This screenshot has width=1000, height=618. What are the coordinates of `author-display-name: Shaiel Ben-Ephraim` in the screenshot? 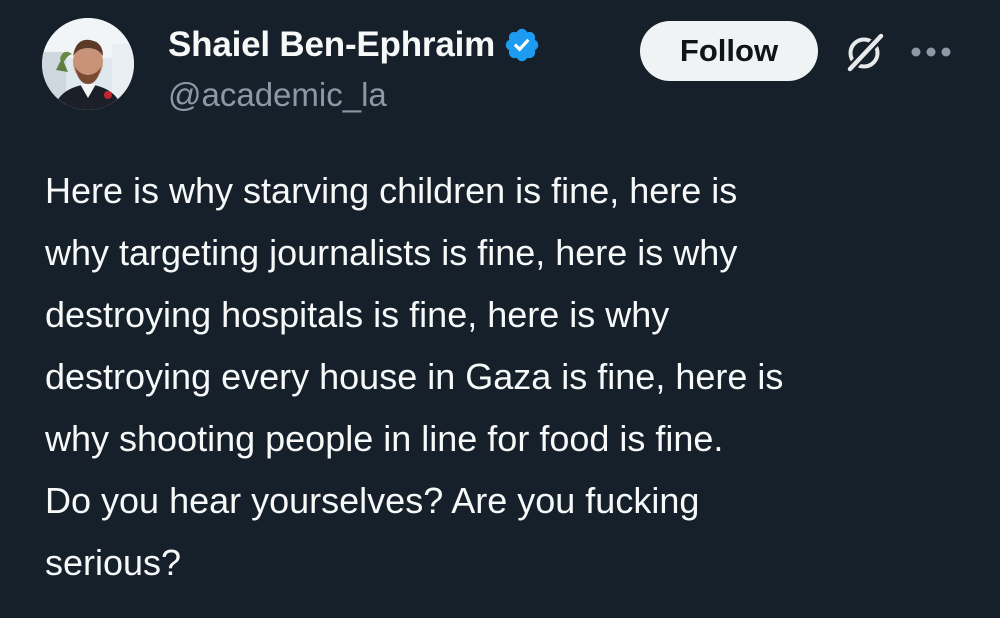 It's located at (331, 45).